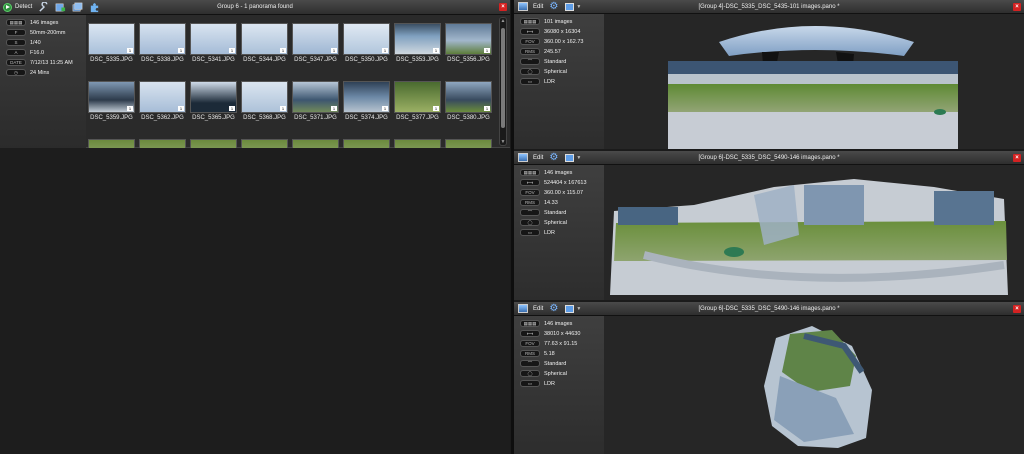 Image resolution: width=1024 pixels, height=454 pixels. I want to click on thumbnail-label: DSC_5341.JPG, so click(213, 60).